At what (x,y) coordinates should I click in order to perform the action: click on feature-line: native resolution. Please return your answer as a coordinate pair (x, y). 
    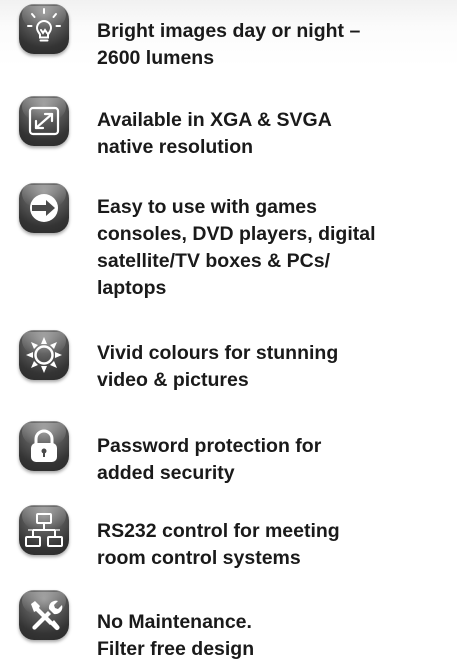
    Looking at the image, I should click on (175, 147).